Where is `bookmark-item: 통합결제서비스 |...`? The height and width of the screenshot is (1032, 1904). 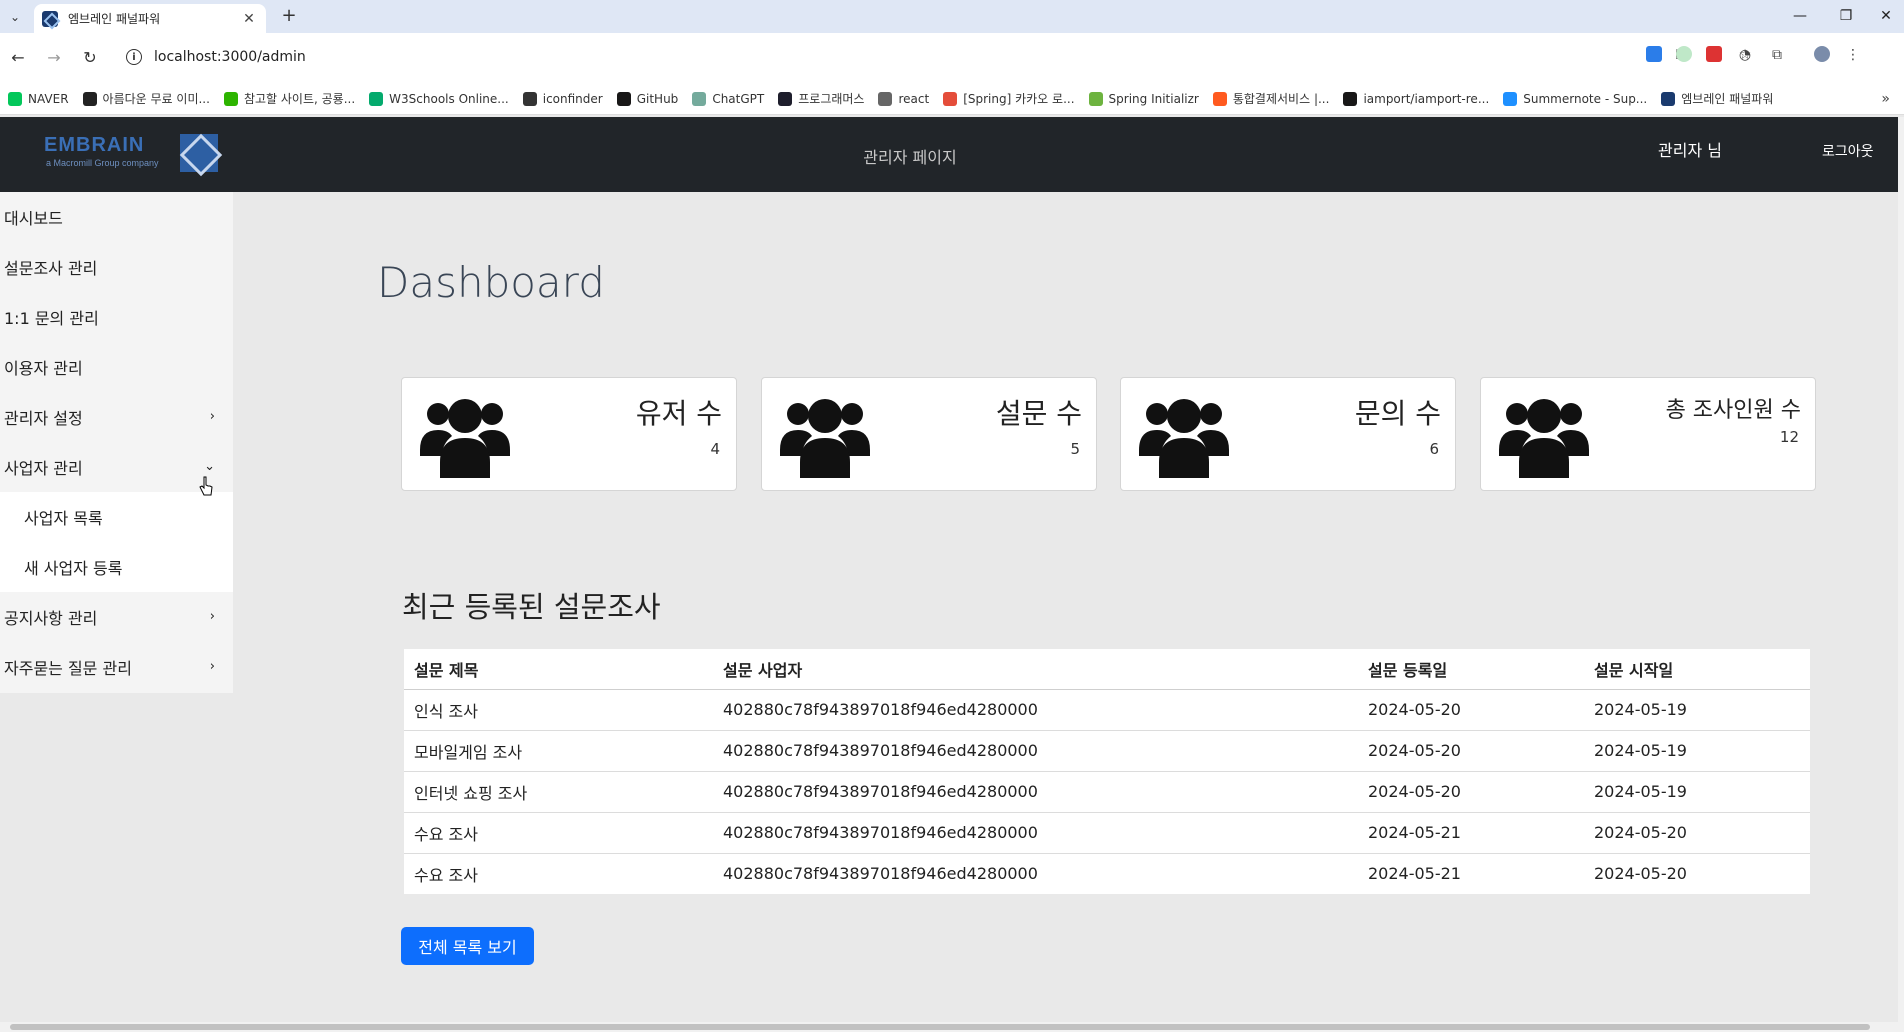 bookmark-item: 통합결제서비스 |... is located at coordinates (1270, 98).